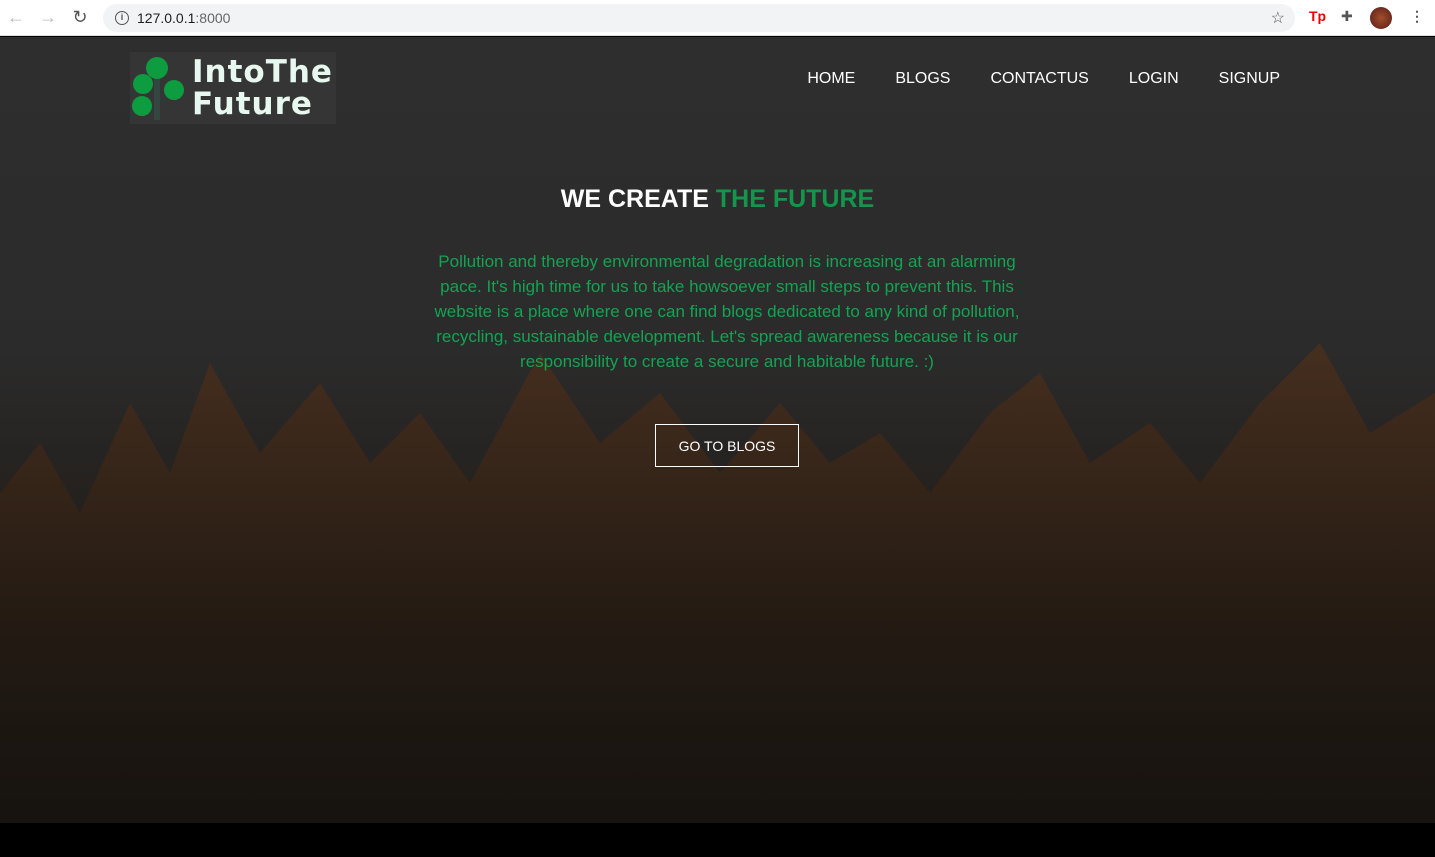 The height and width of the screenshot is (857, 1435). What do you see at coordinates (262, 72) in the screenshot?
I see `logo-line1: IntoThe` at bounding box center [262, 72].